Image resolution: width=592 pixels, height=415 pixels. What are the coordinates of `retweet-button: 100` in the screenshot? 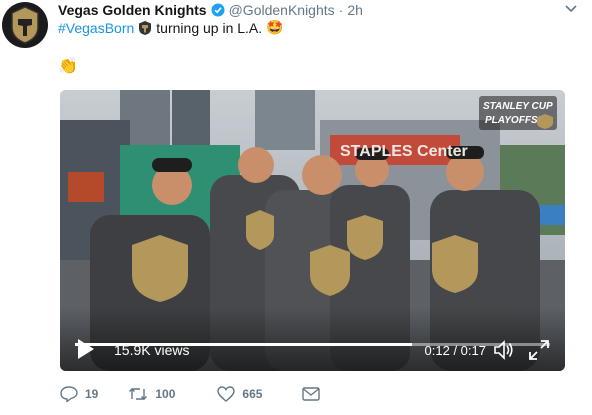 It's located at (151, 394).